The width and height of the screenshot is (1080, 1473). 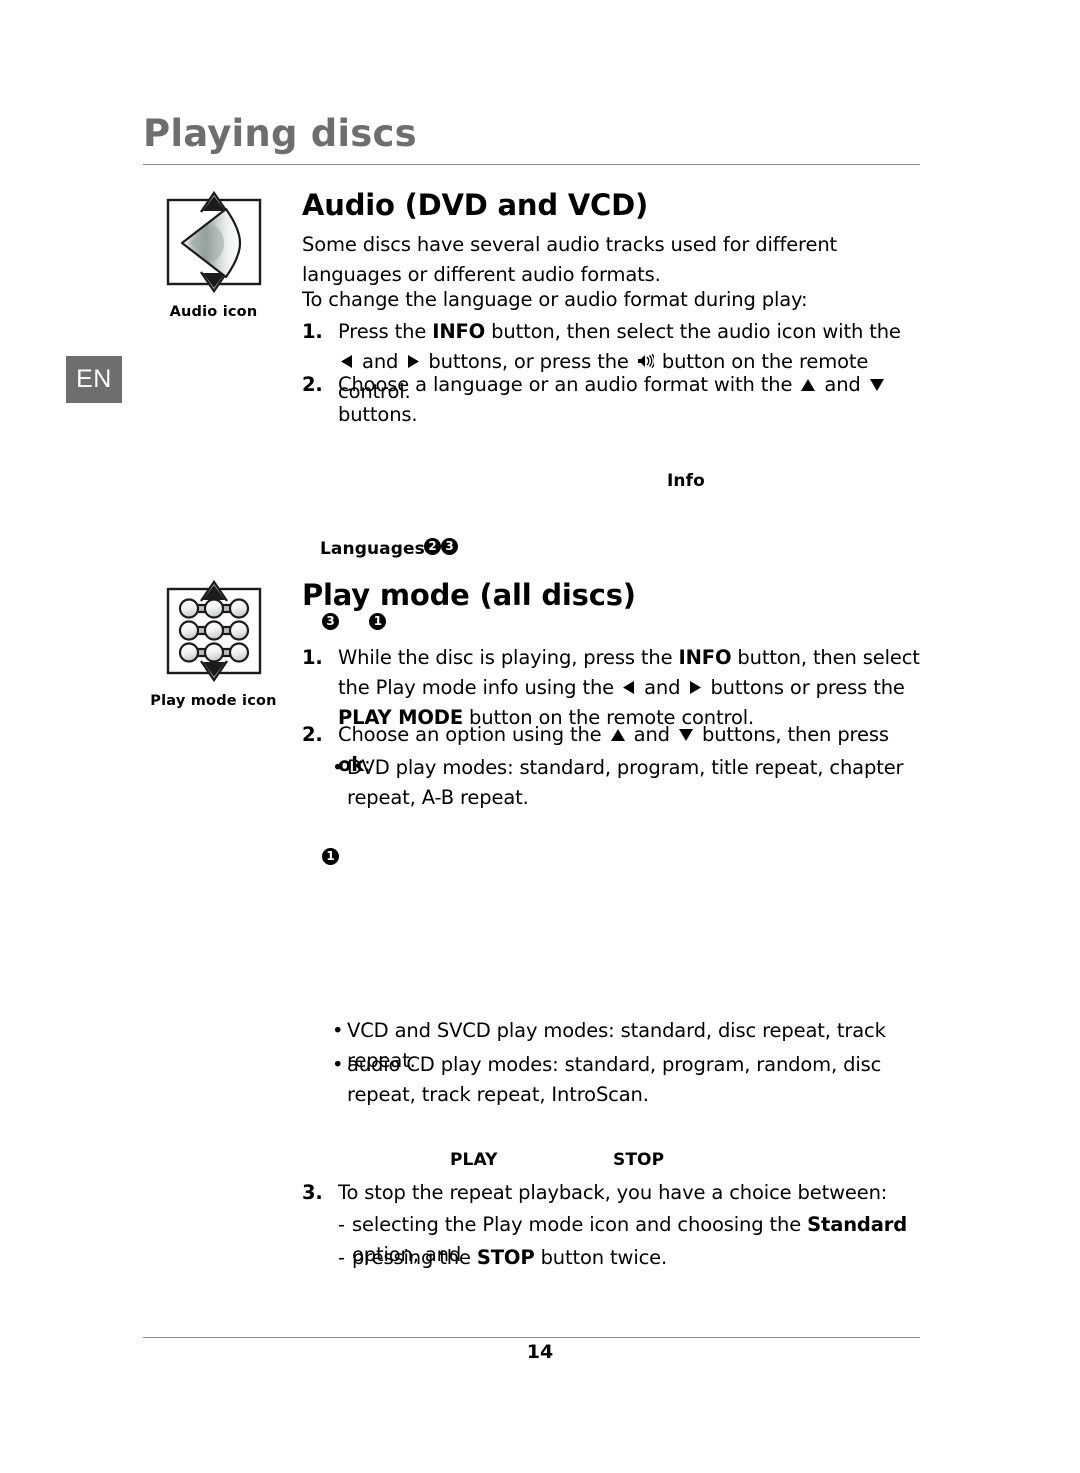 What do you see at coordinates (645, 361) in the screenshot?
I see `audio-sound-icon` at bounding box center [645, 361].